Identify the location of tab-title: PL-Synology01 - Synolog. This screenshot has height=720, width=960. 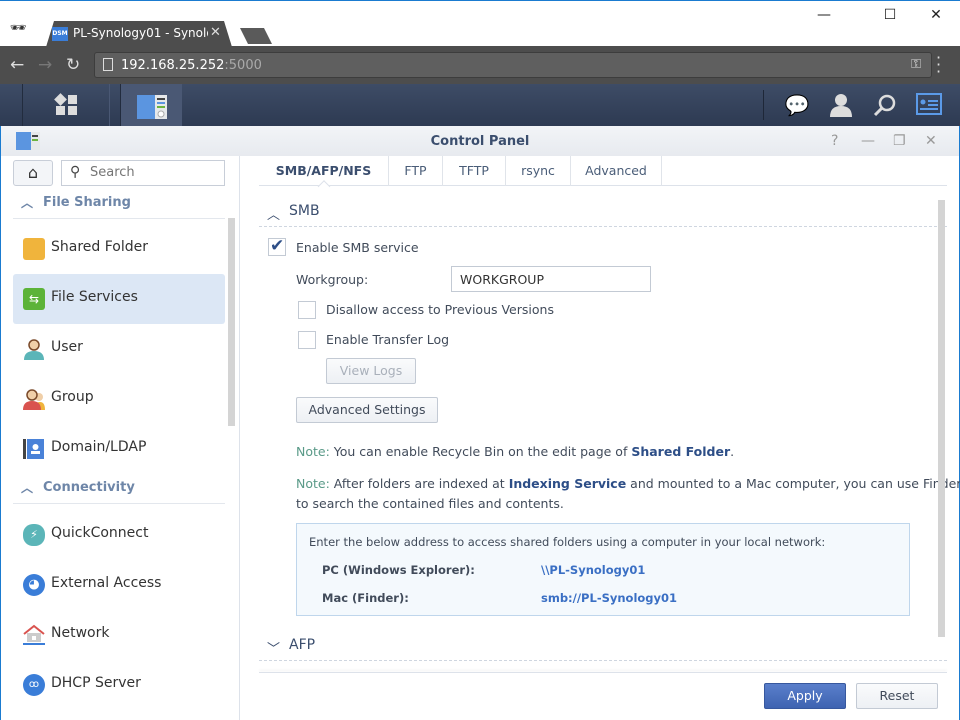
(140, 33).